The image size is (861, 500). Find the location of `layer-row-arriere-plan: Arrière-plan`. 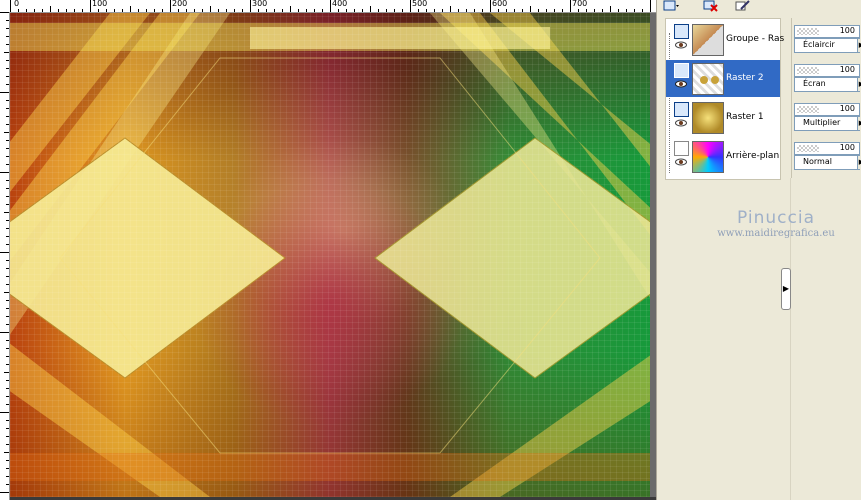

layer-row-arriere-plan: Arrière-plan is located at coordinates (723, 156).